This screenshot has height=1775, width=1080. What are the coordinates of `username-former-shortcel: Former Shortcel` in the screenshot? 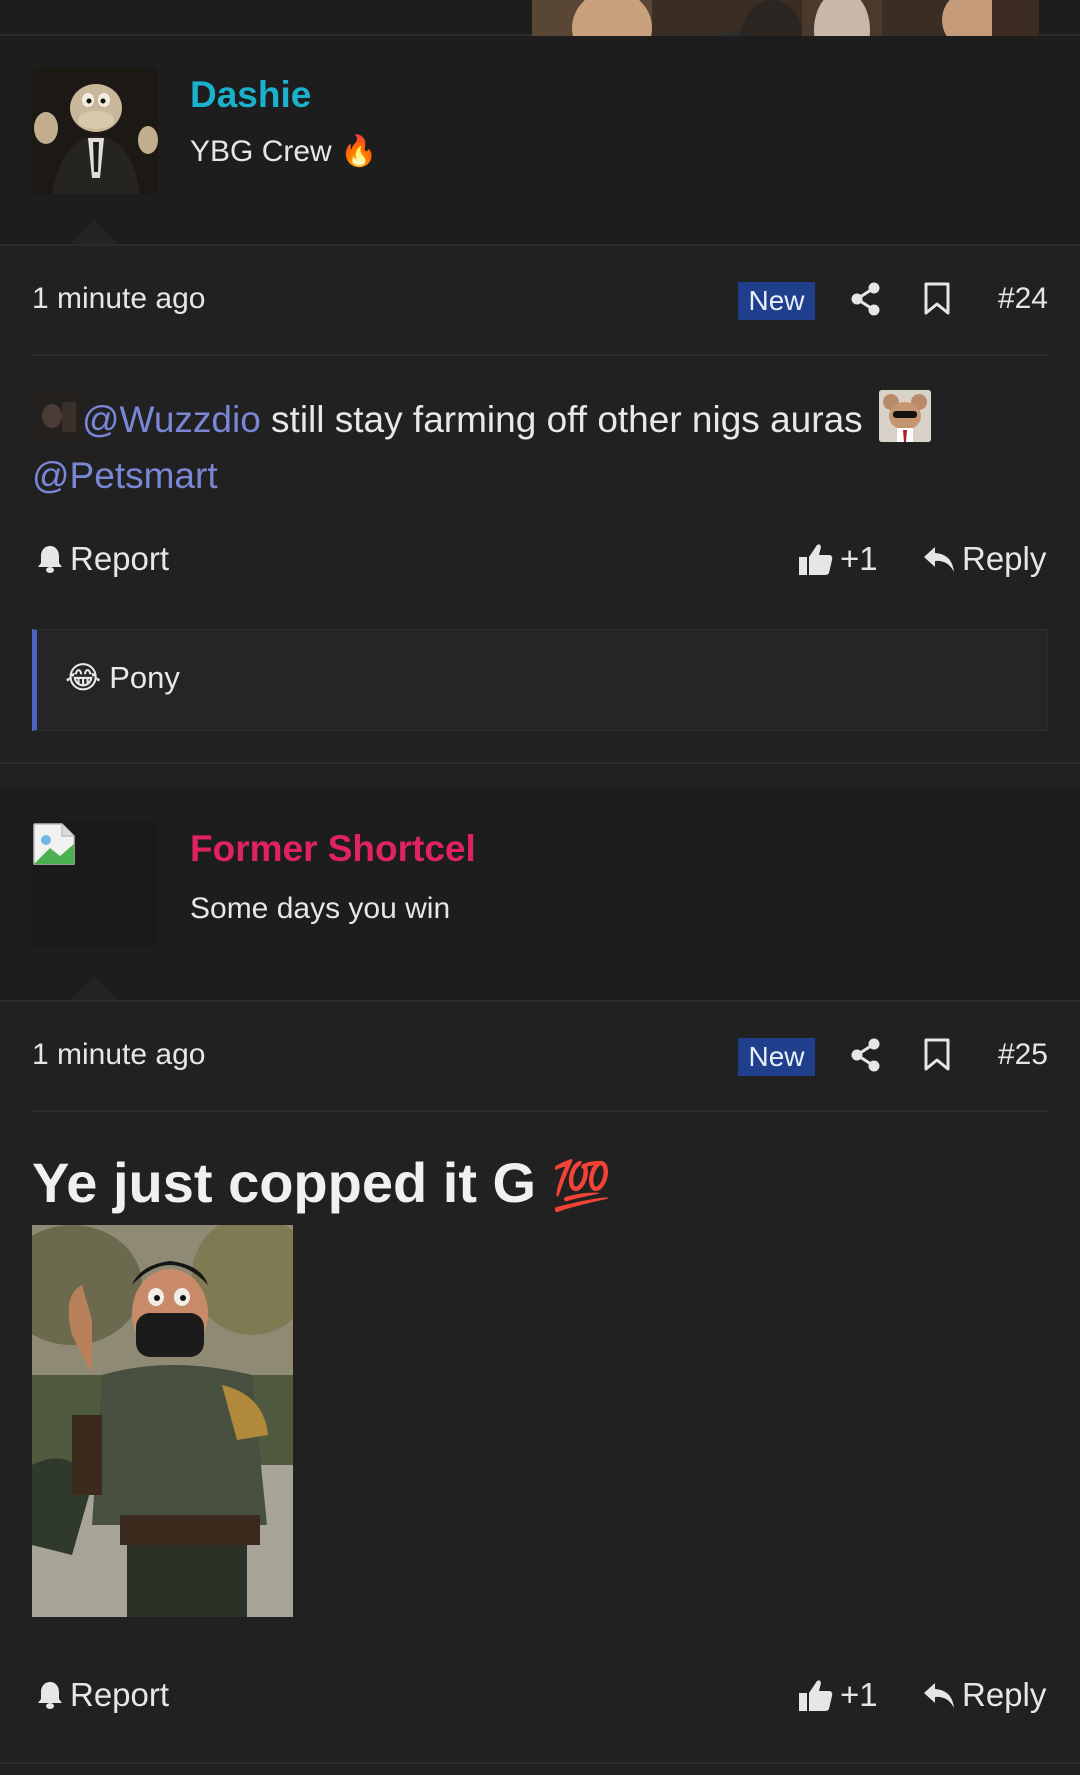 It's located at (333, 849).